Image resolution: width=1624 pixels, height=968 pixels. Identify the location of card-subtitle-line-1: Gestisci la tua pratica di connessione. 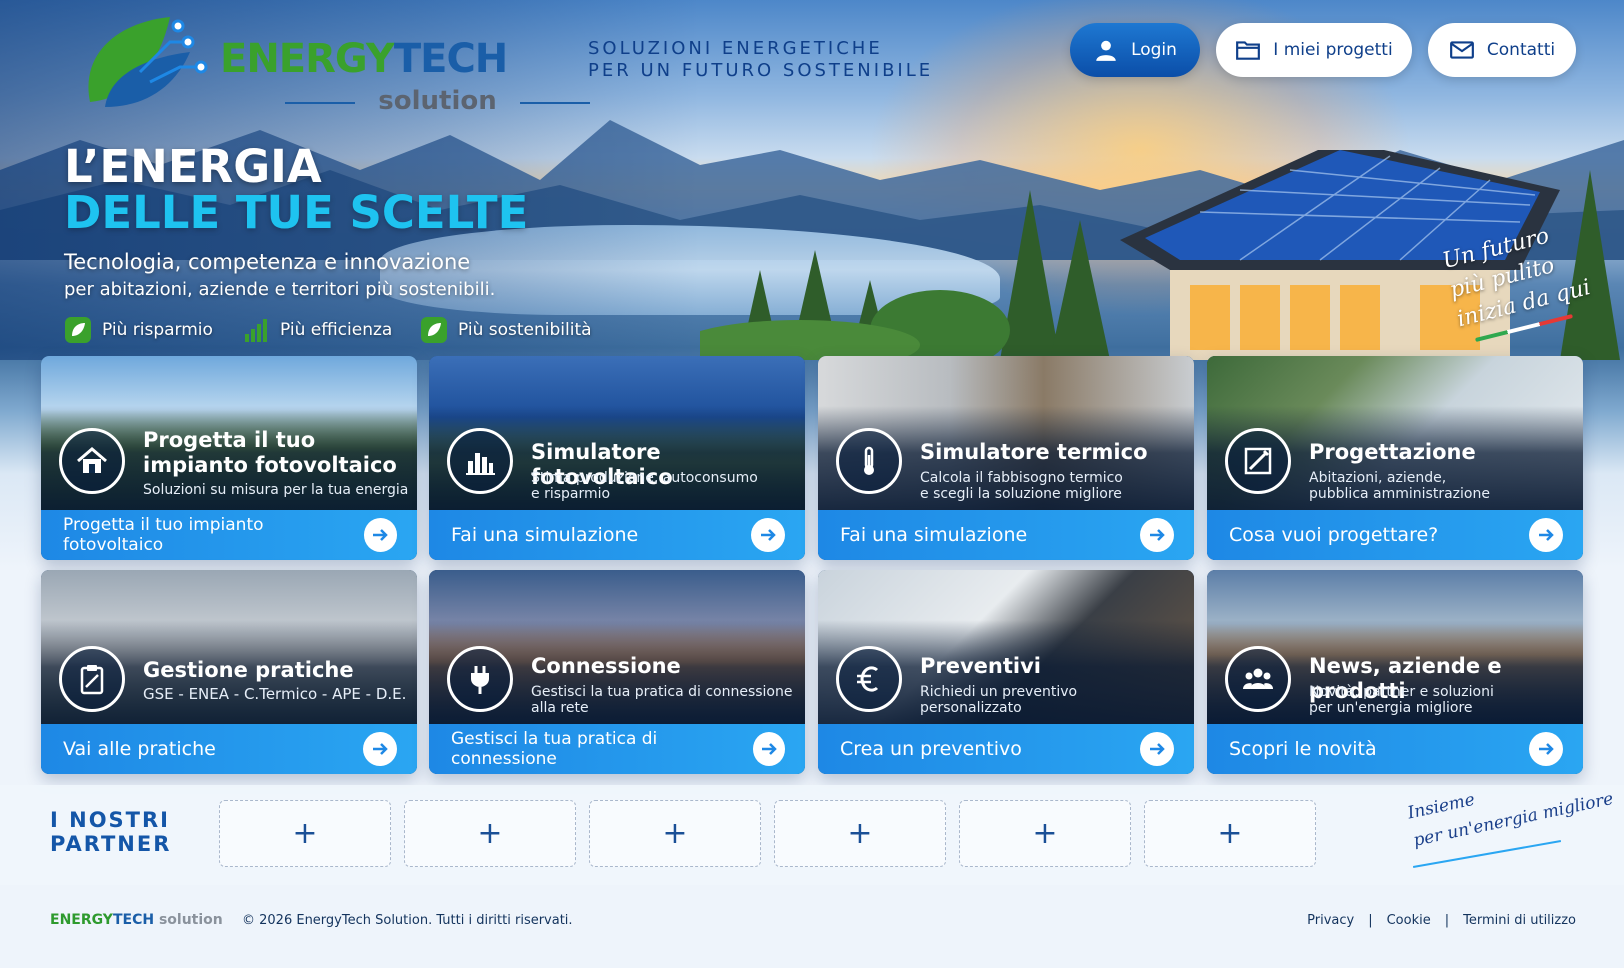
(662, 692).